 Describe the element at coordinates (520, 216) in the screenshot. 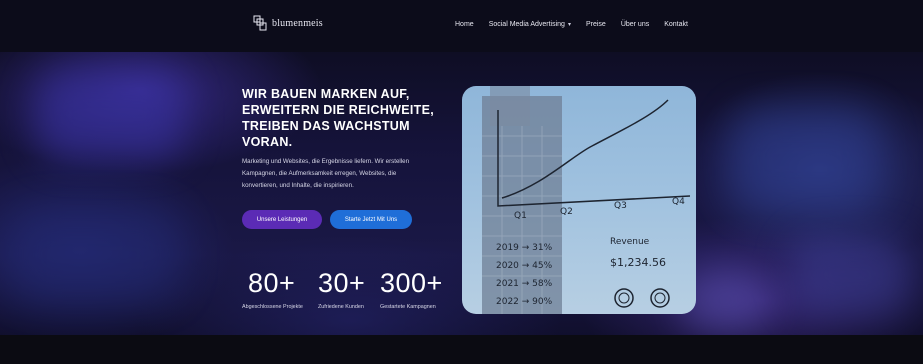

I see `axis-label: Q1` at that location.